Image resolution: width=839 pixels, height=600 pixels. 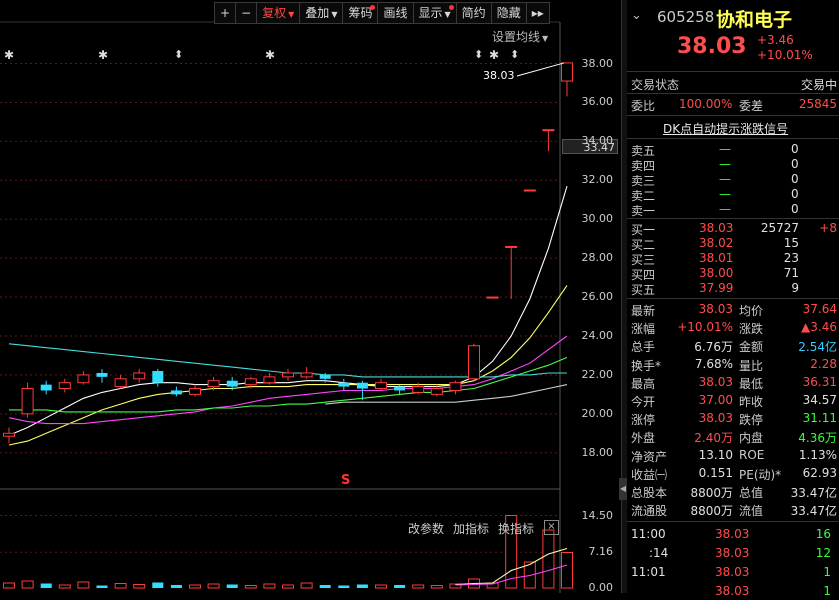 What do you see at coordinates (817, 347) in the screenshot?
I see `stat-value: 2.54亿` at bounding box center [817, 347].